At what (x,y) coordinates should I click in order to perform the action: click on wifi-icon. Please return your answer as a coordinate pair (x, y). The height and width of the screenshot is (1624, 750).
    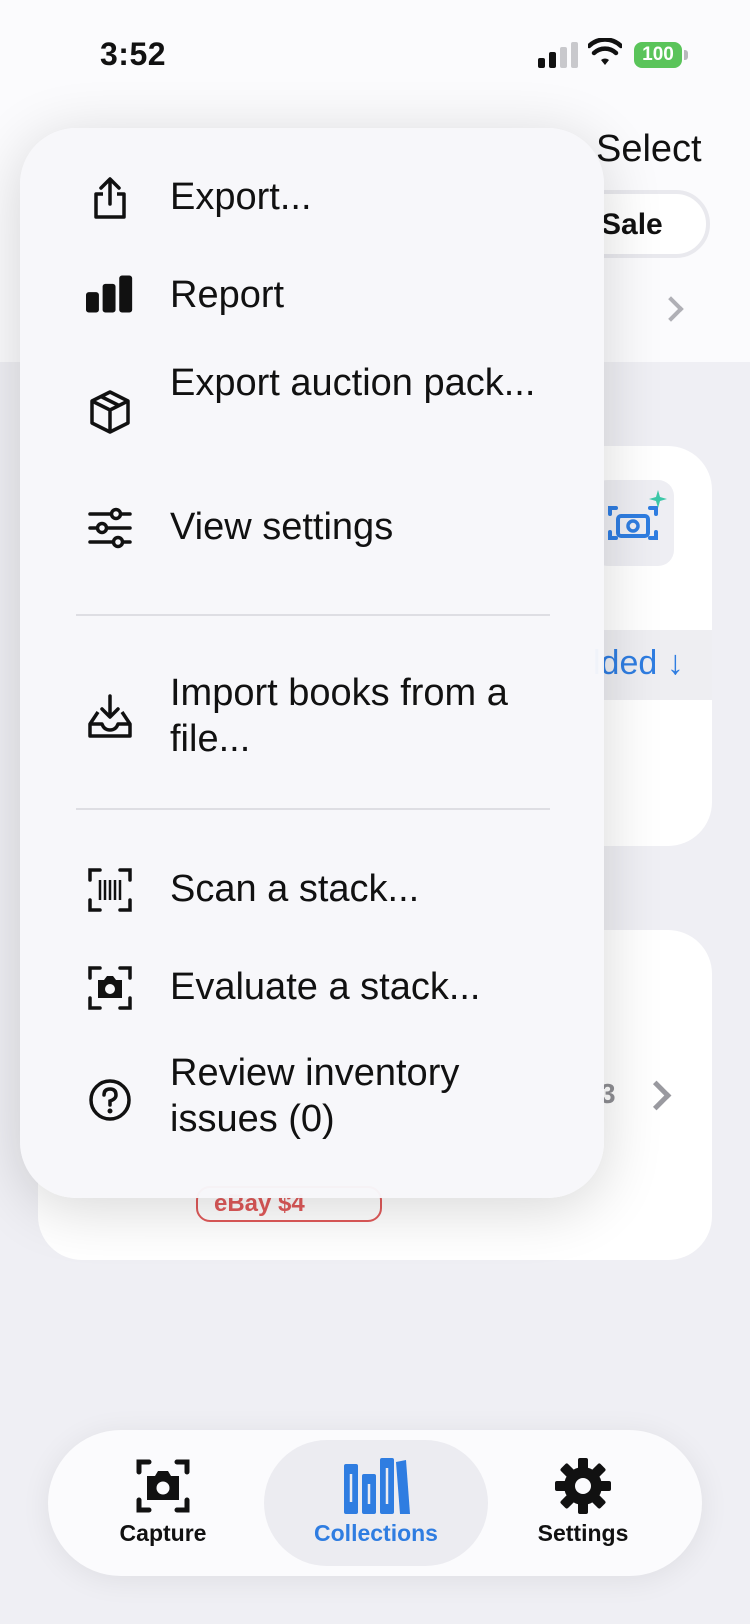
    Looking at the image, I should click on (605, 51).